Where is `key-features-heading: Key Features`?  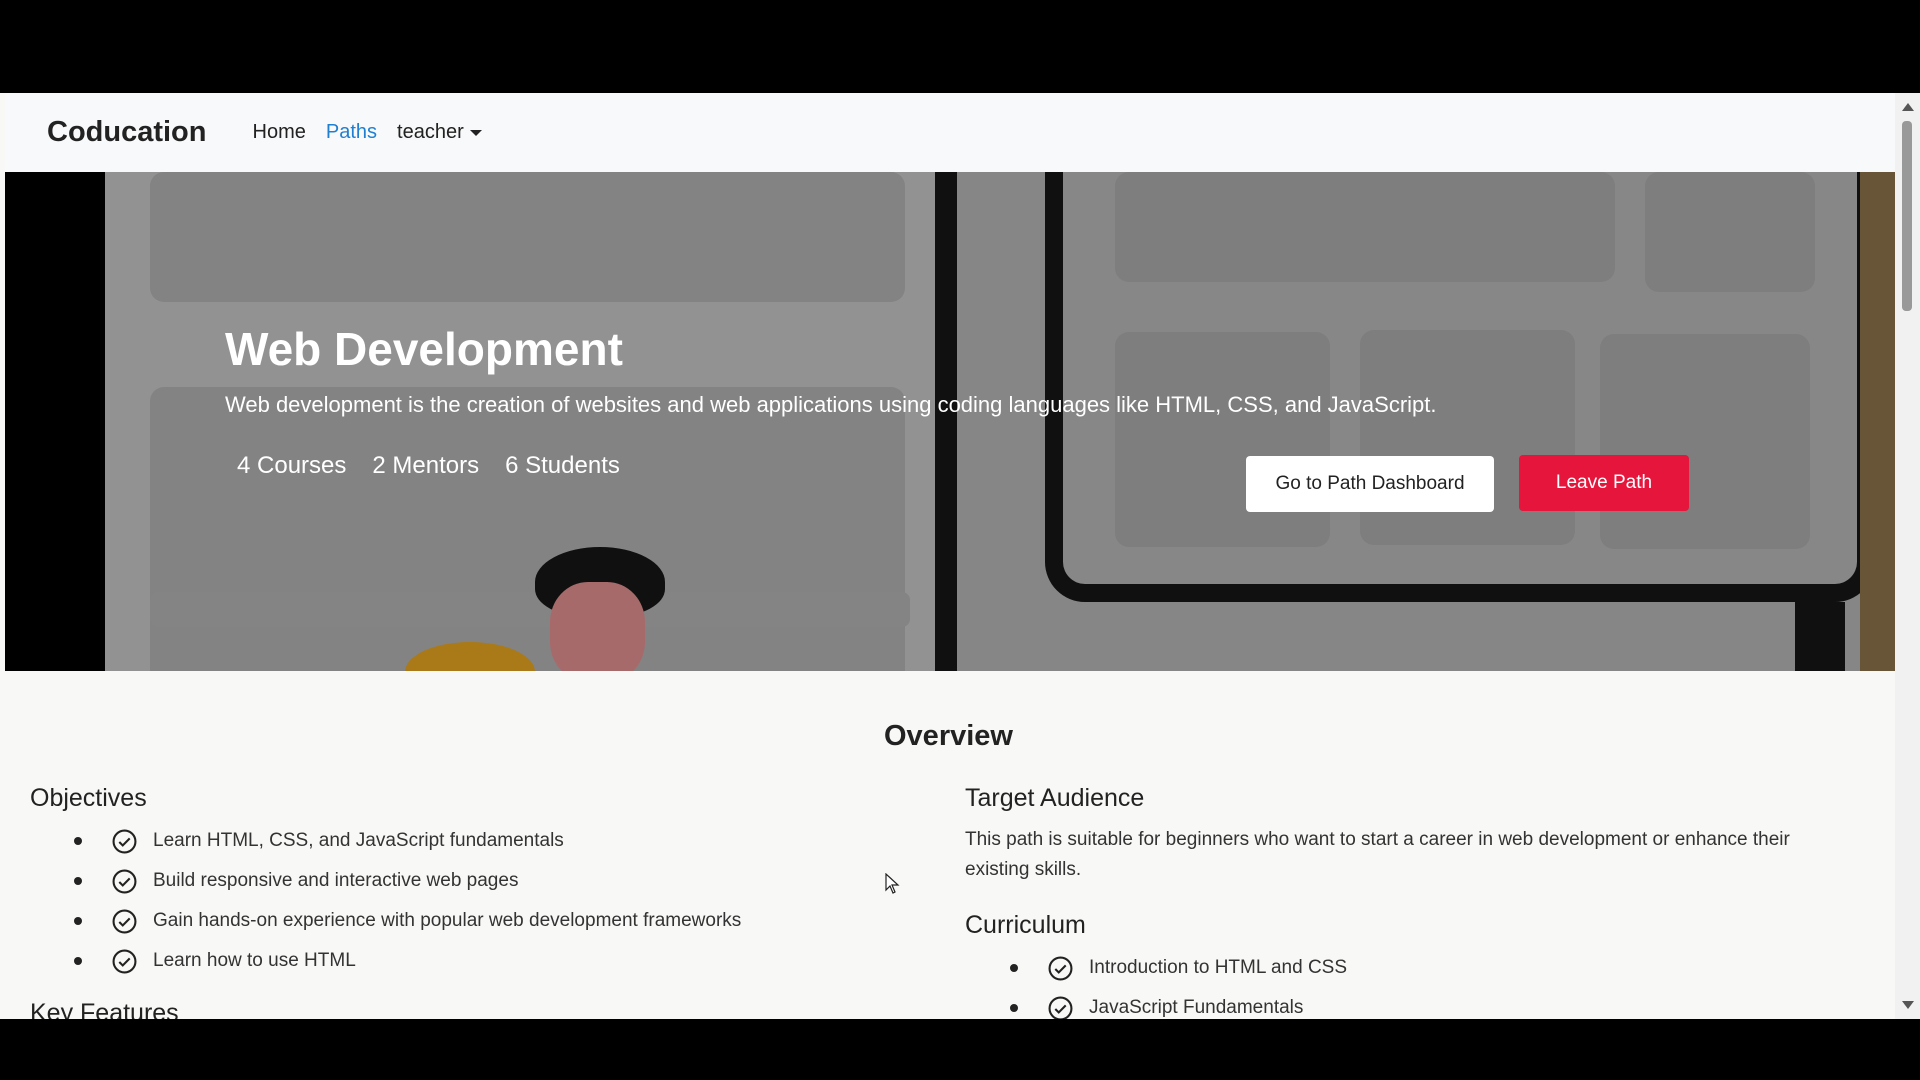
key-features-heading: Key Features is located at coordinates (104, 1009).